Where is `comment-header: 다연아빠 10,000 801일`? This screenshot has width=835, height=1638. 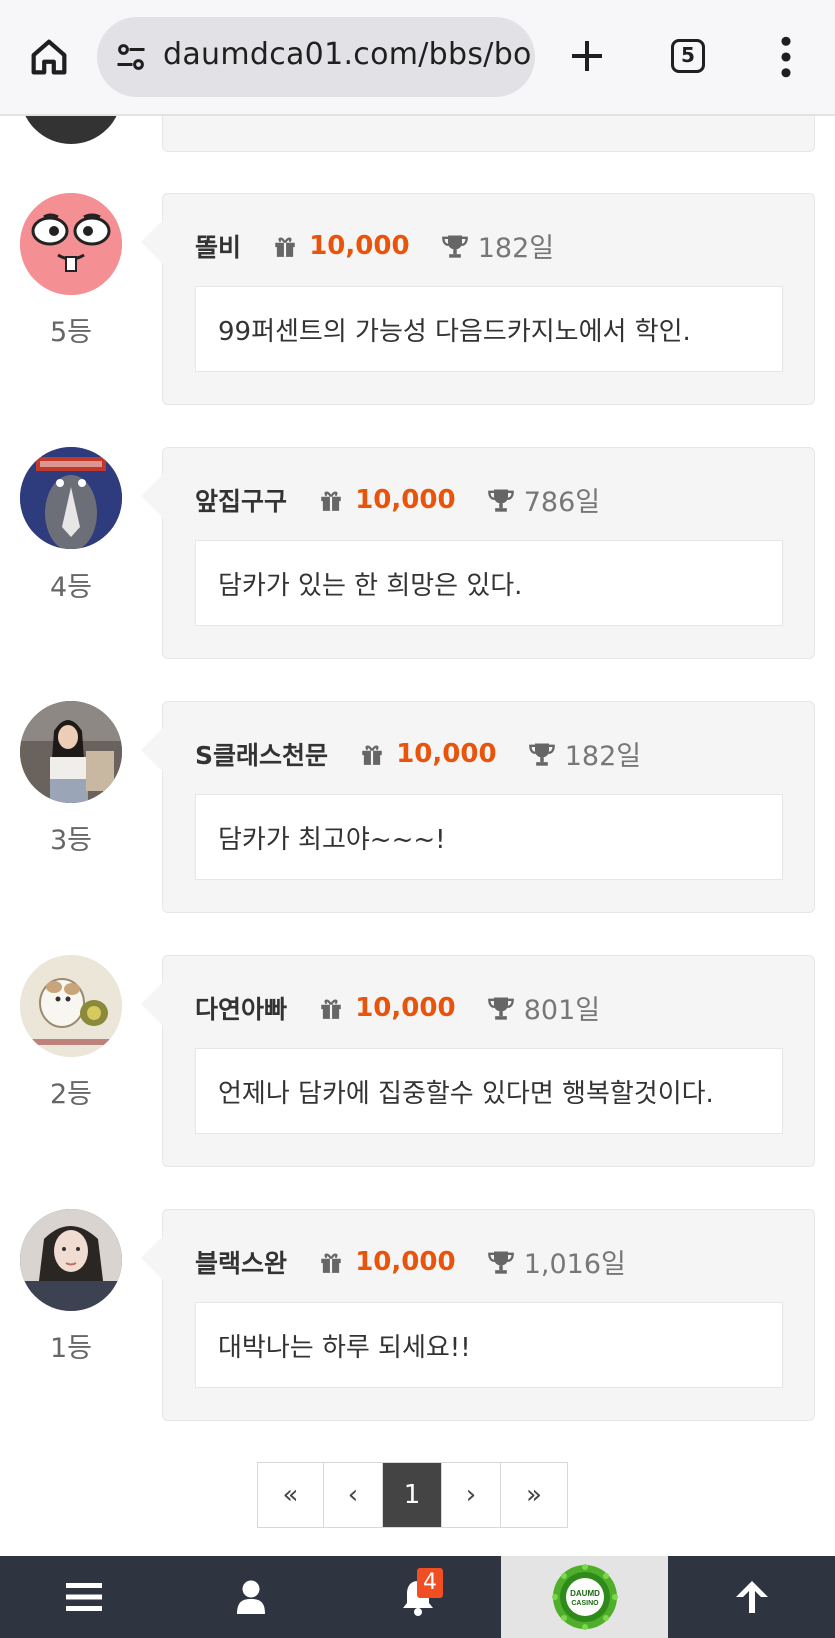 comment-header: 다연아빠 10,000 801일 is located at coordinates (397, 1008).